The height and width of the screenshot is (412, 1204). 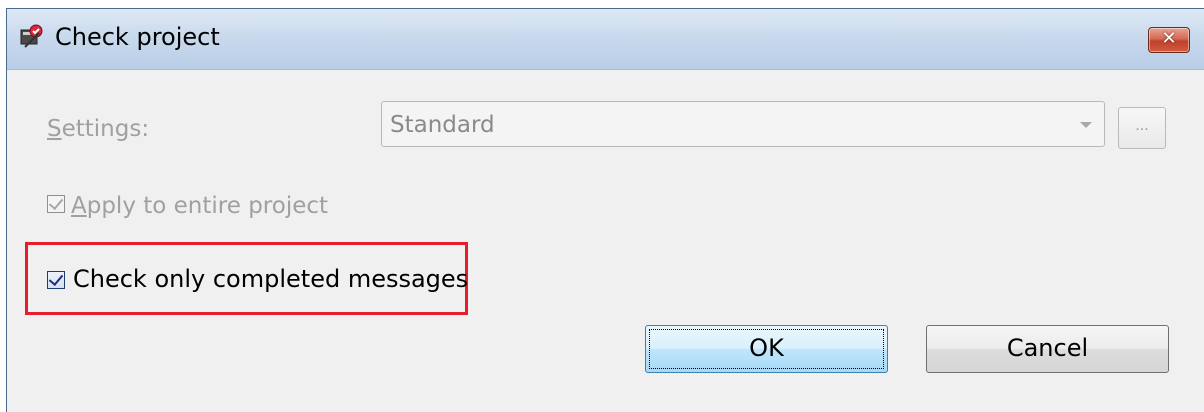 What do you see at coordinates (442, 125) in the screenshot?
I see `settings-dropdown-value: Standard` at bounding box center [442, 125].